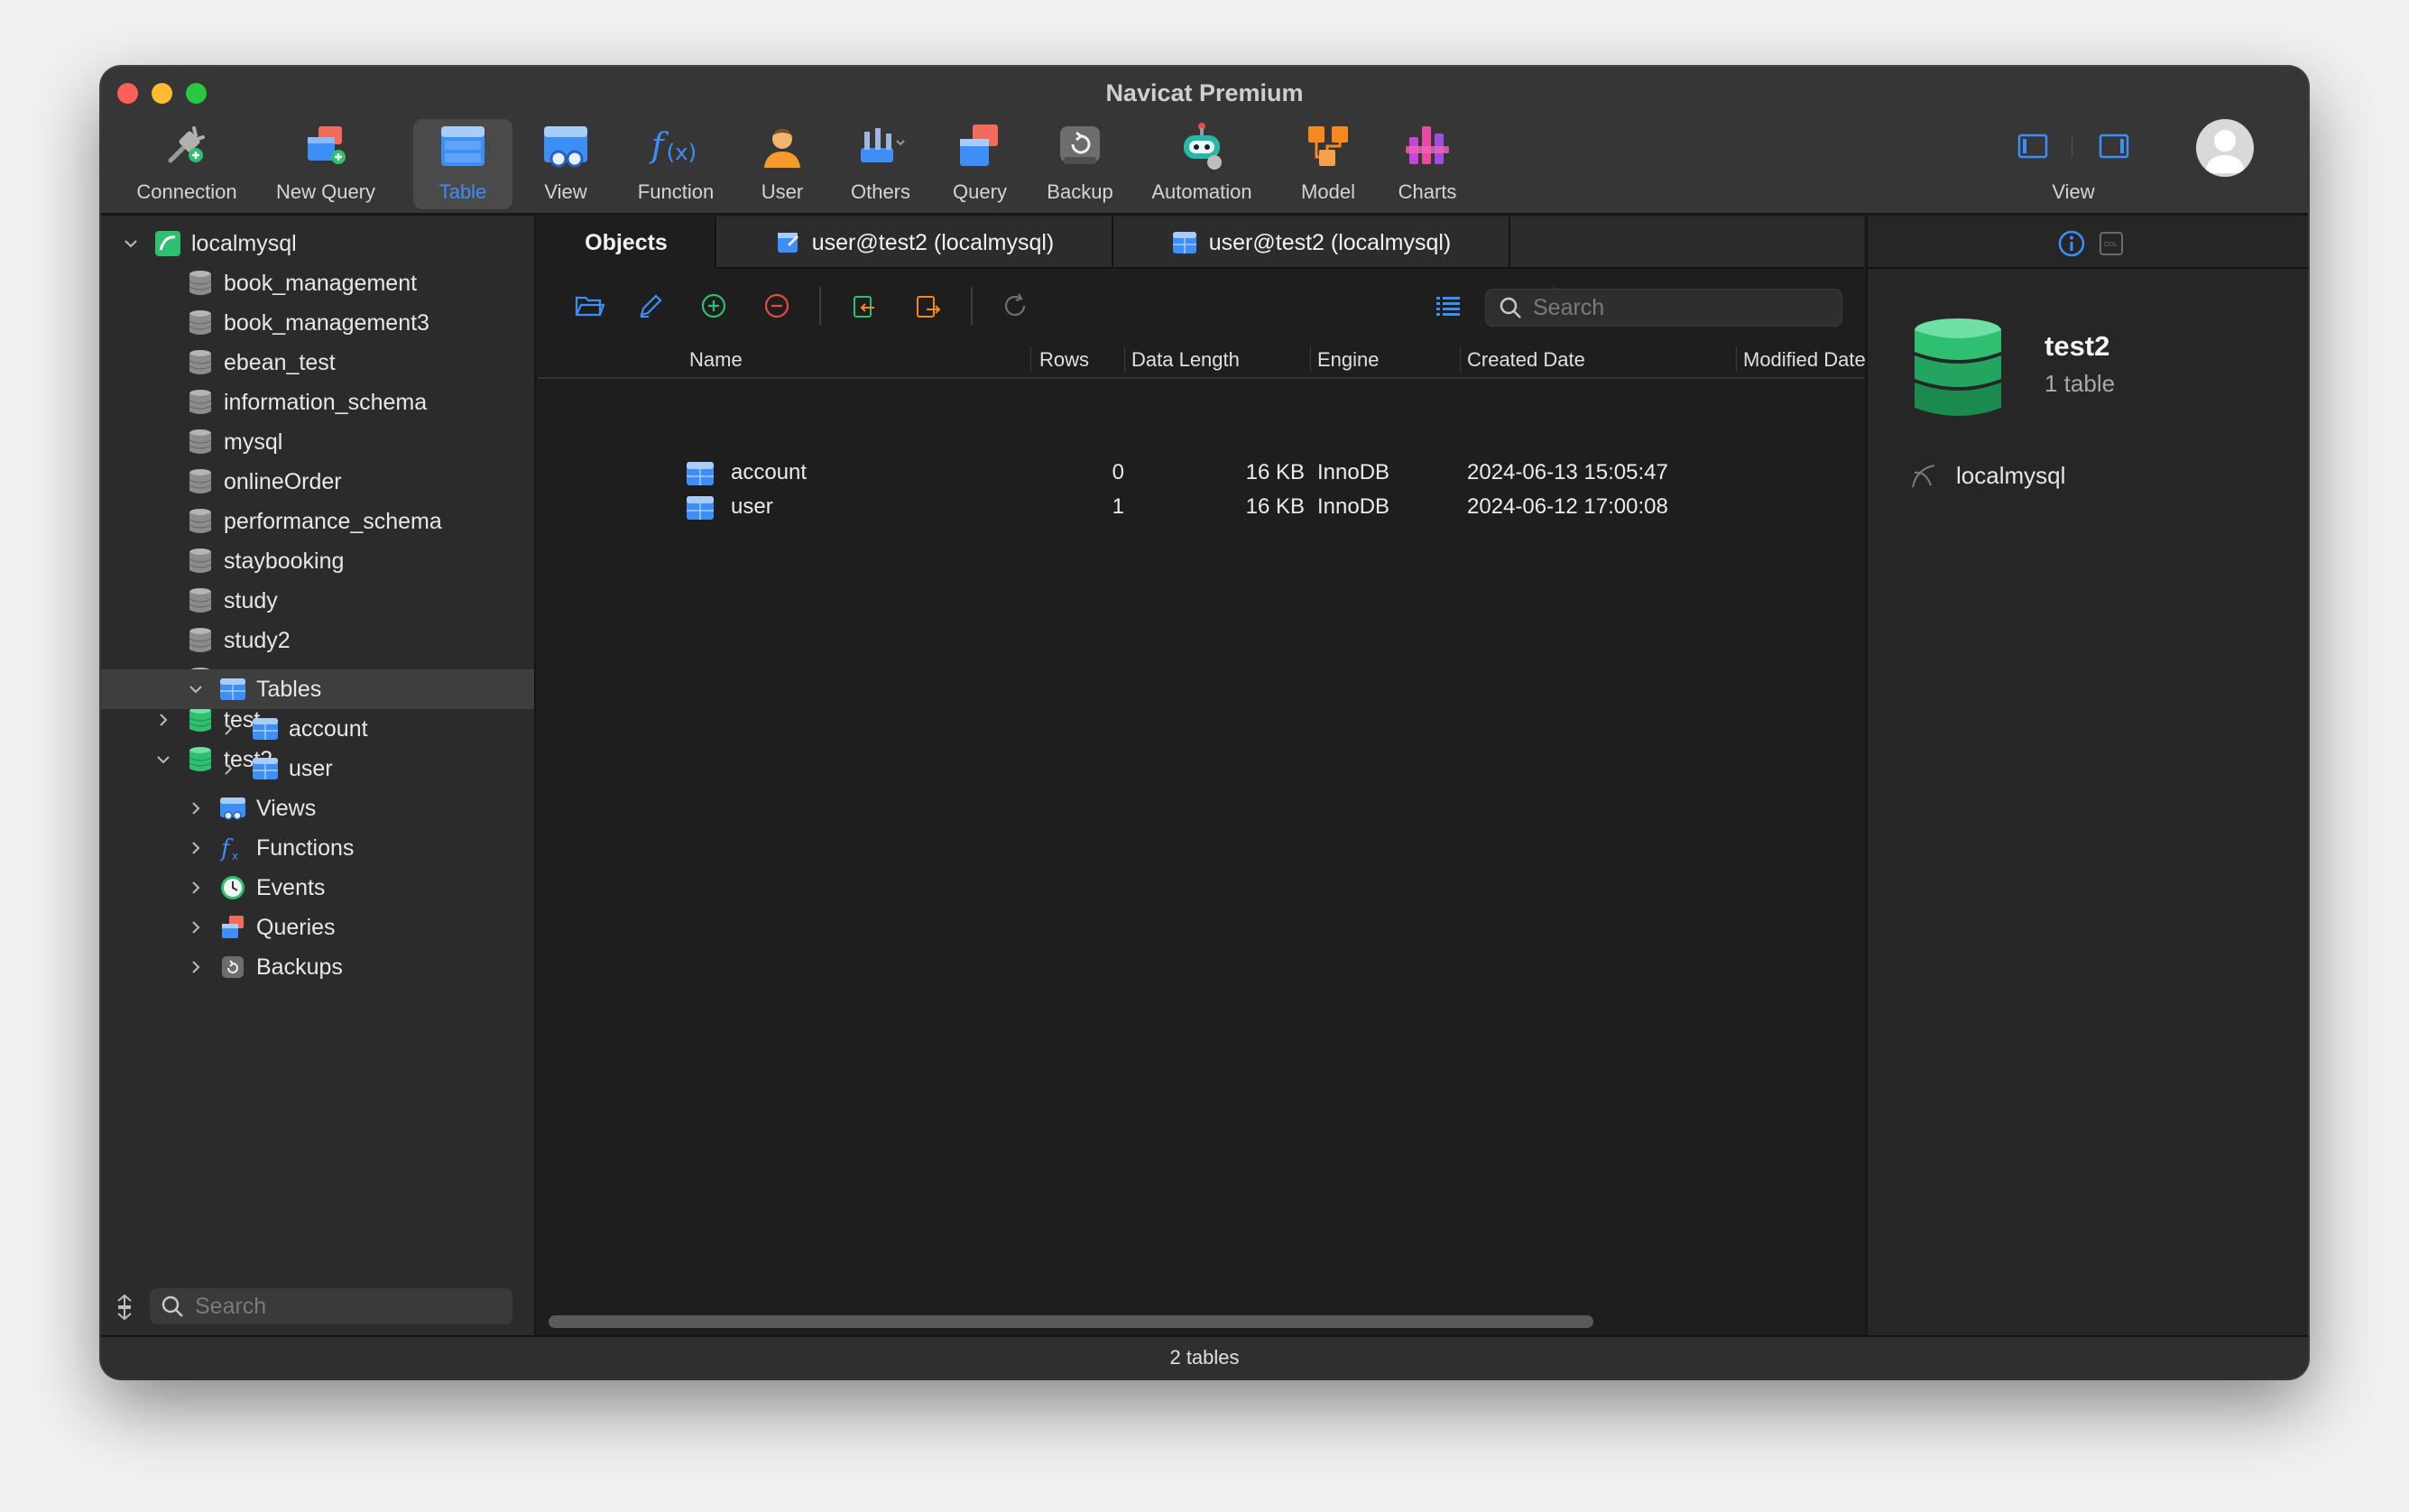 The image size is (2409, 1512). I want to click on robot-icon, so click(1202, 146).